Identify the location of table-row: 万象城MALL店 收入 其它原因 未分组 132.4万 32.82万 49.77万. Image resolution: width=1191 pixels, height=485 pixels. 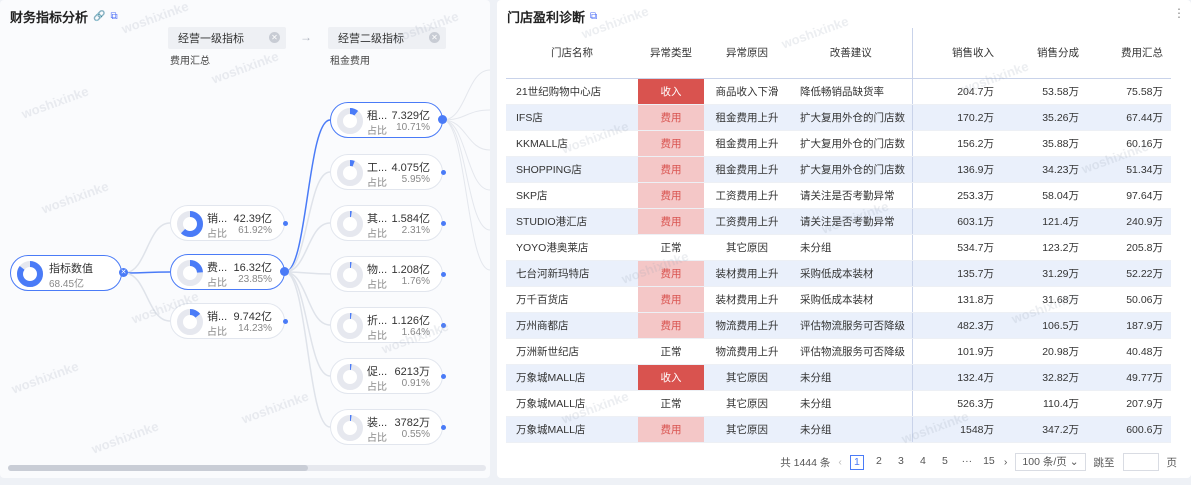
(838, 377).